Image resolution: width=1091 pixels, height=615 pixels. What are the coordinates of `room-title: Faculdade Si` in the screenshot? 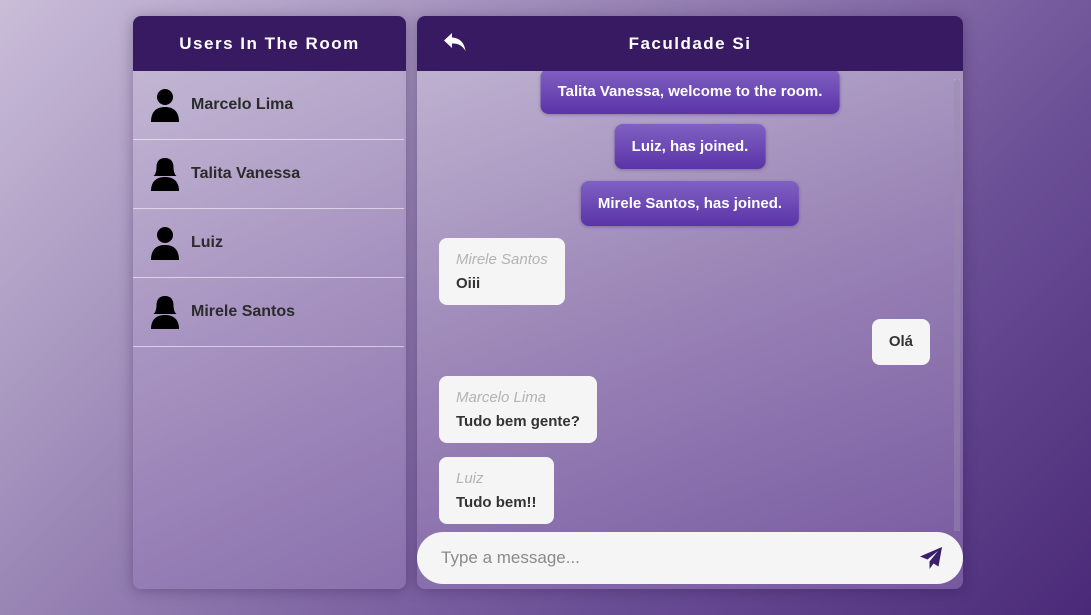 It's located at (690, 43).